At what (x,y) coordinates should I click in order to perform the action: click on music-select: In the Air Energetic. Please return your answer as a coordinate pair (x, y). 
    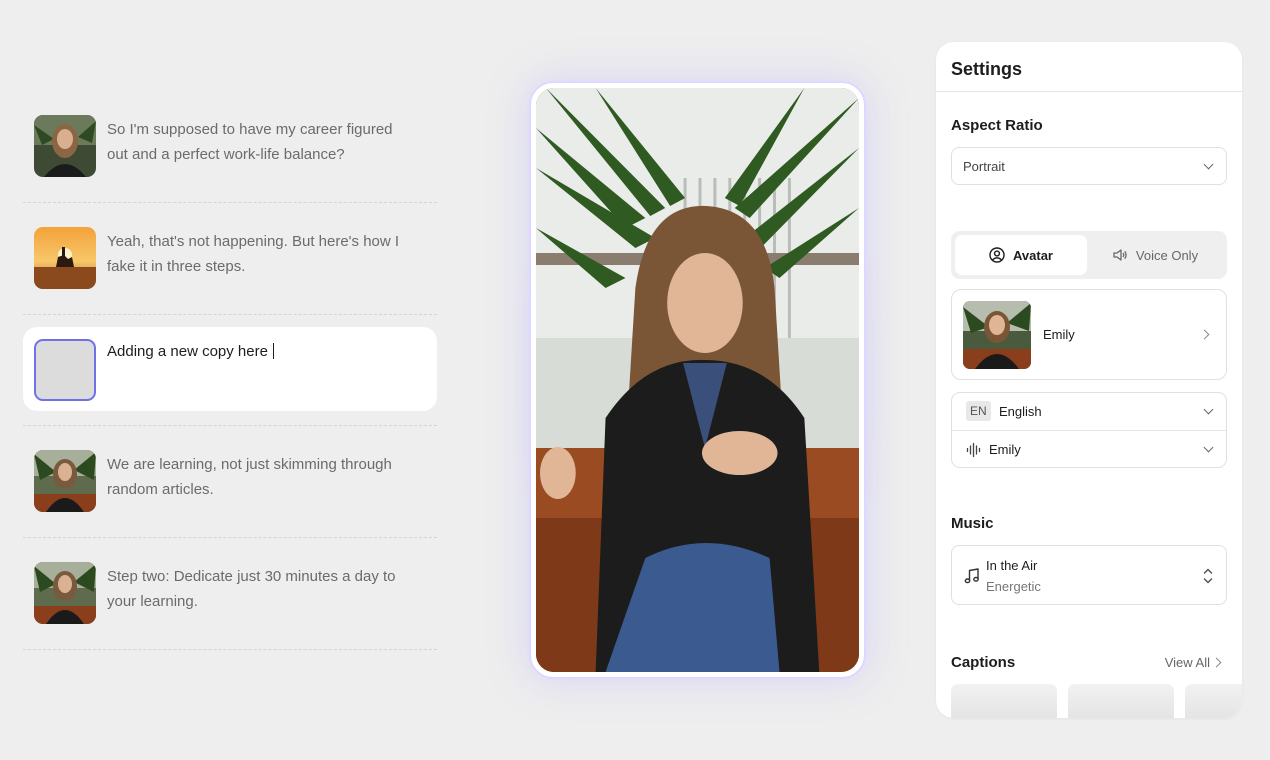
    Looking at the image, I should click on (1089, 575).